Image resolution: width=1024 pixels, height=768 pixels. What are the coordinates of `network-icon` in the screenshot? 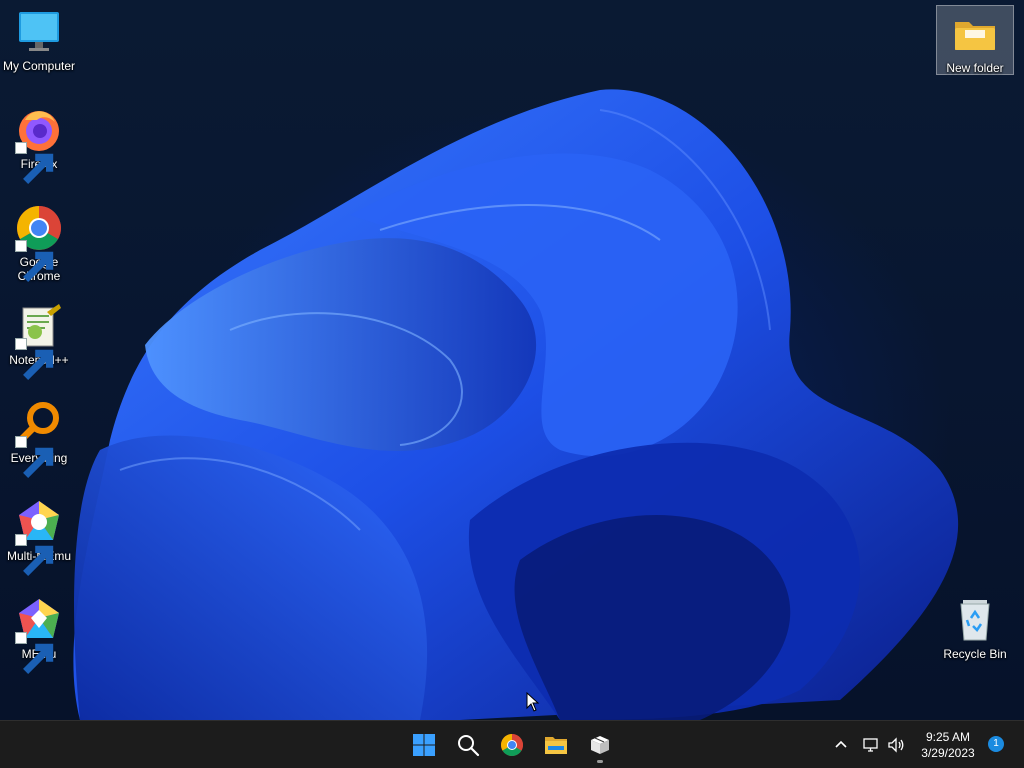 It's located at (870, 745).